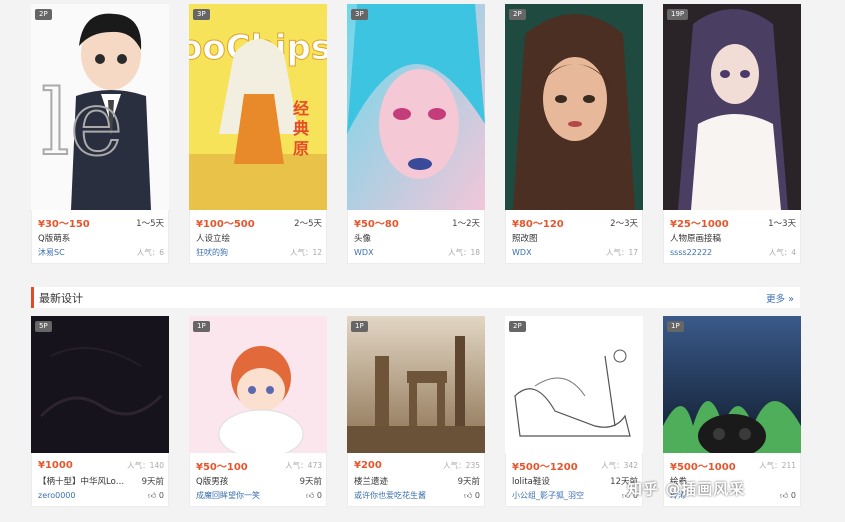 The image size is (845, 522). What do you see at coordinates (308, 223) in the screenshot?
I see `delivery-days: 2～5天` at bounding box center [308, 223].